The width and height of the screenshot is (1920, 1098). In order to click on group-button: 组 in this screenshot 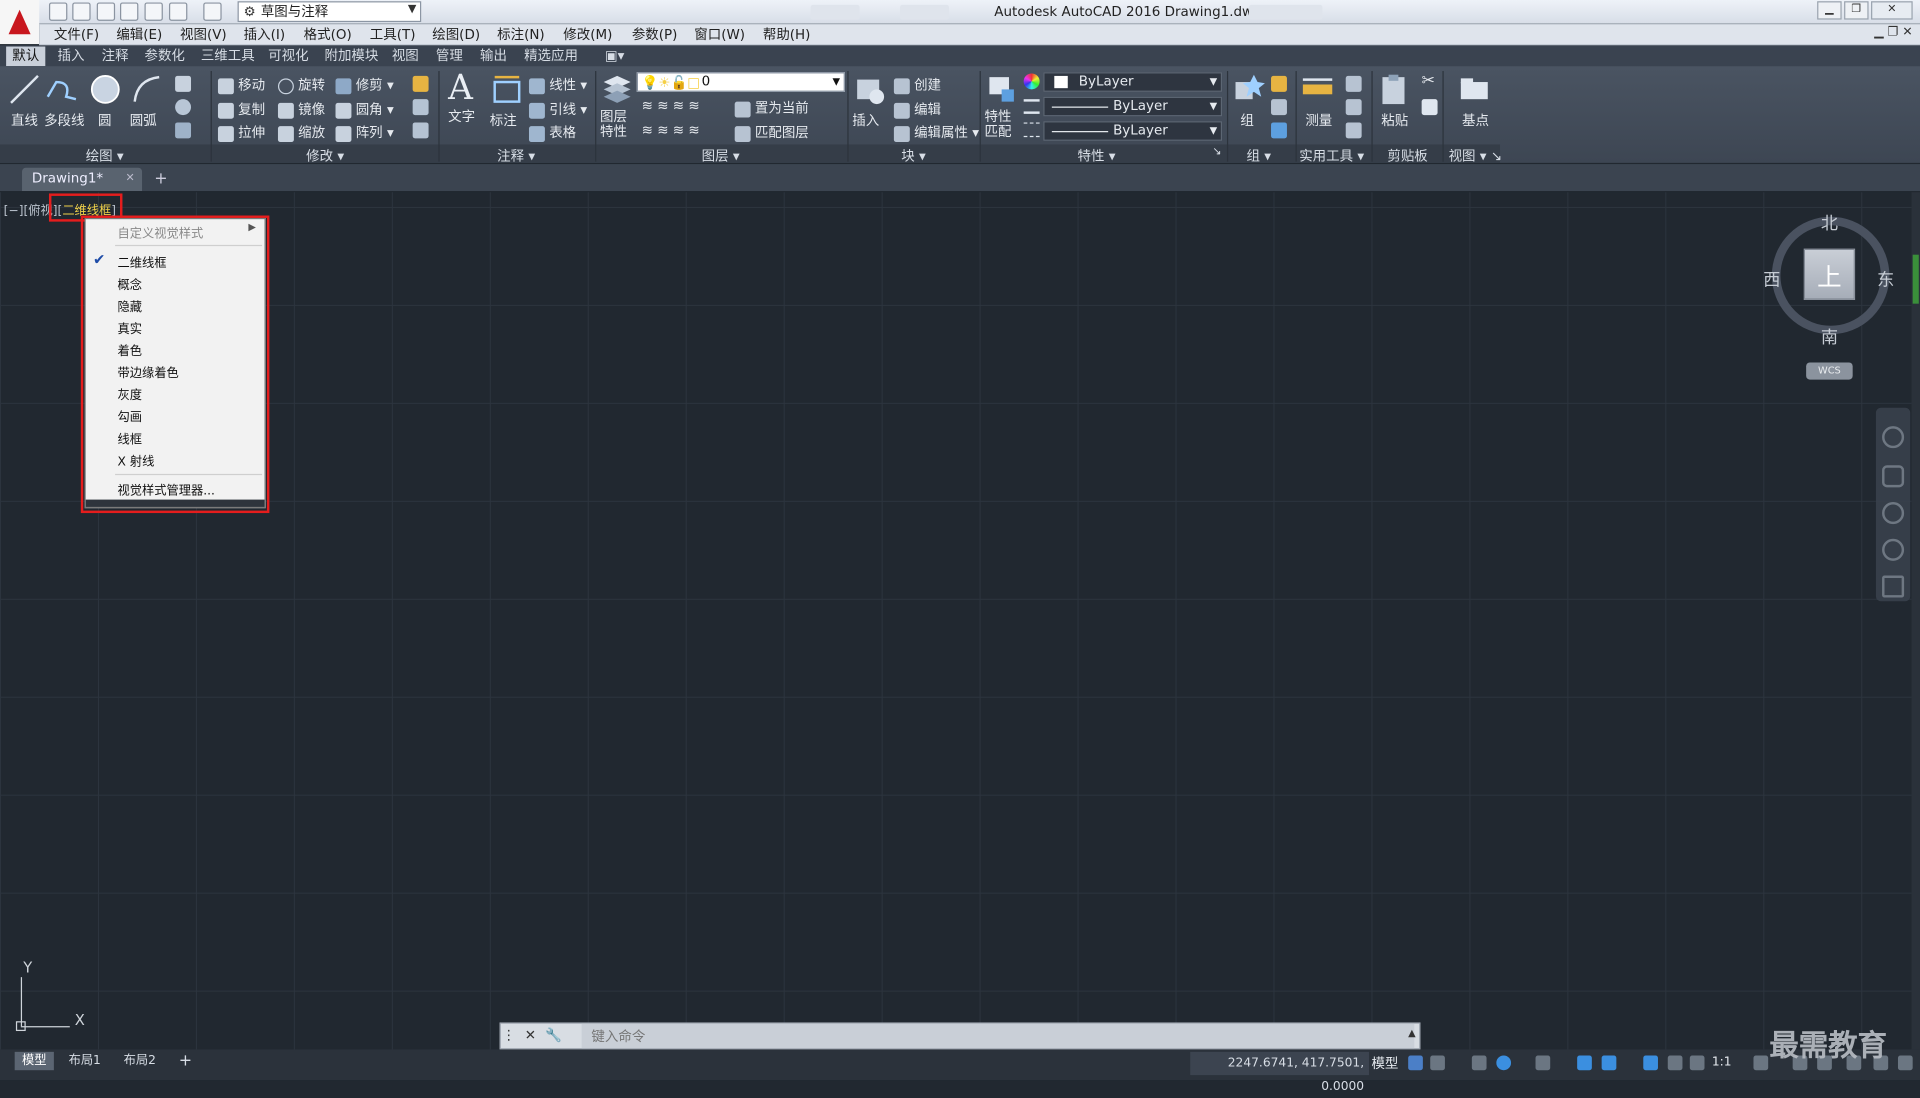, I will do `click(1249, 101)`.